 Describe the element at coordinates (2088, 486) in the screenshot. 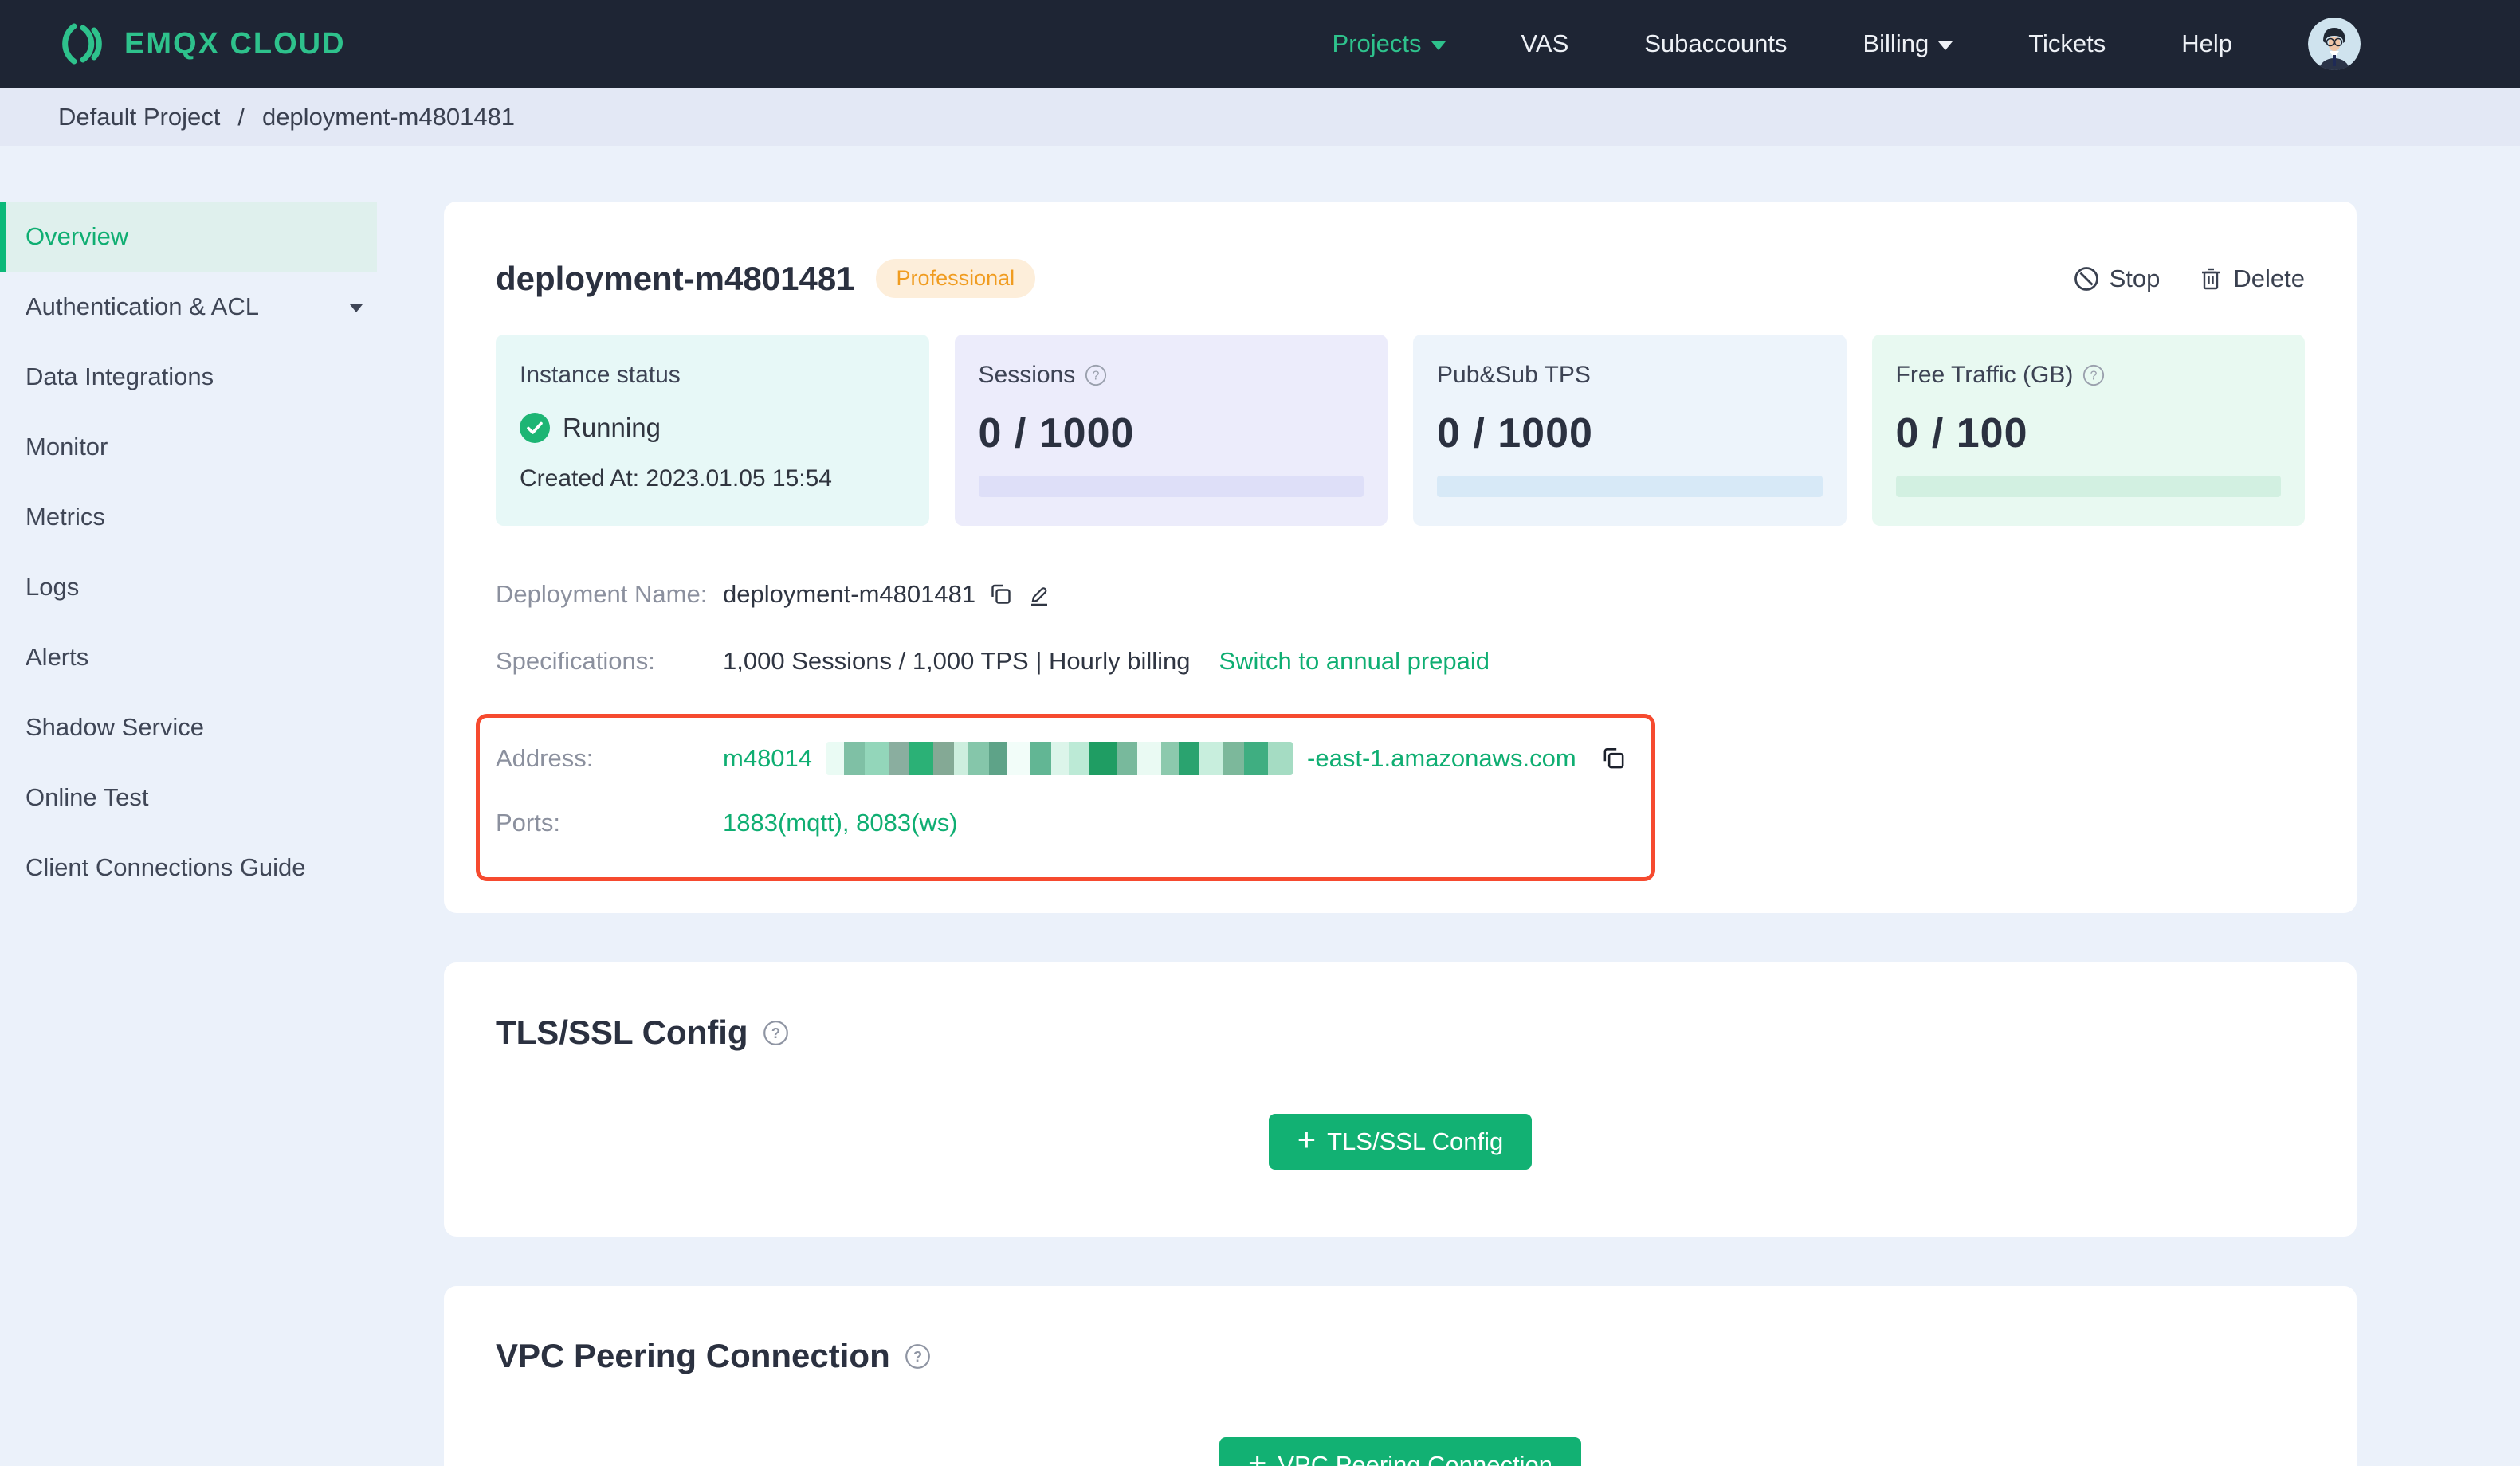

I see `traffic-progress` at that location.